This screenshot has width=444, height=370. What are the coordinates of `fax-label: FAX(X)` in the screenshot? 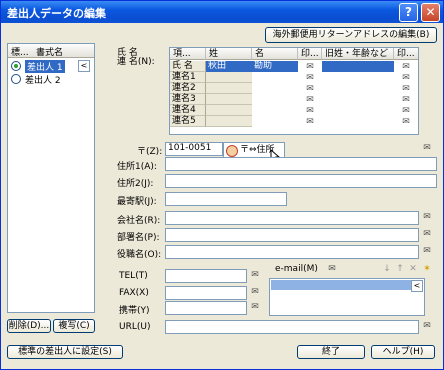 It's located at (134, 293).